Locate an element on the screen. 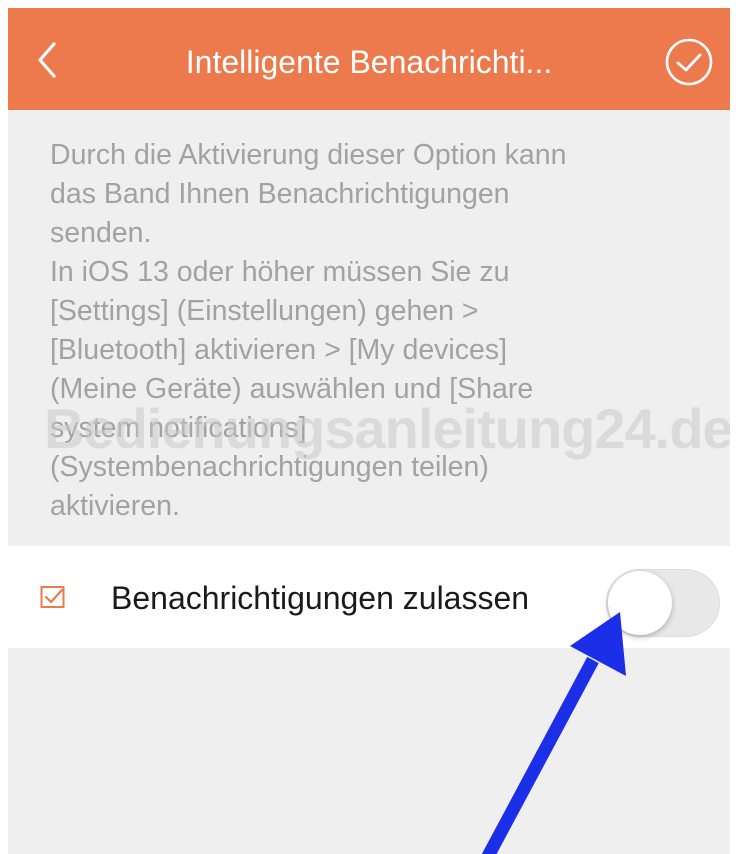  notifications-toggle is located at coordinates (663, 603).